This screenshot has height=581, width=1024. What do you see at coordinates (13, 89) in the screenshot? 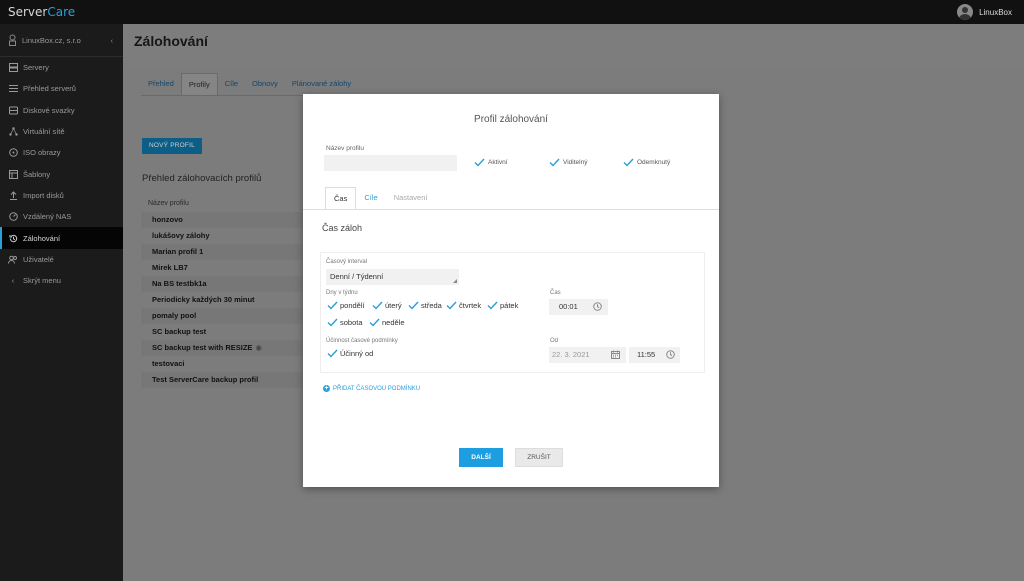
I see `list-icon` at bounding box center [13, 89].